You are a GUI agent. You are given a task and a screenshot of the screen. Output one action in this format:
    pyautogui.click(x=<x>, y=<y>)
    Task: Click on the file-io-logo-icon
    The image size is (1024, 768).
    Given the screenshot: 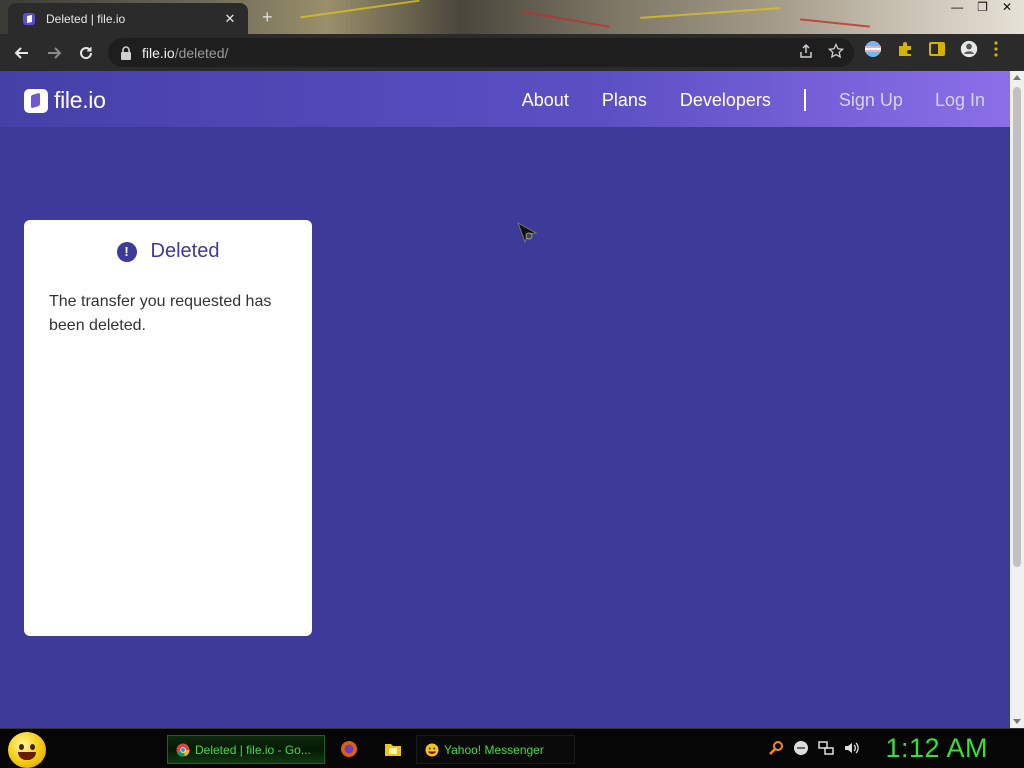 What is the action you would take?
    pyautogui.click(x=36, y=100)
    